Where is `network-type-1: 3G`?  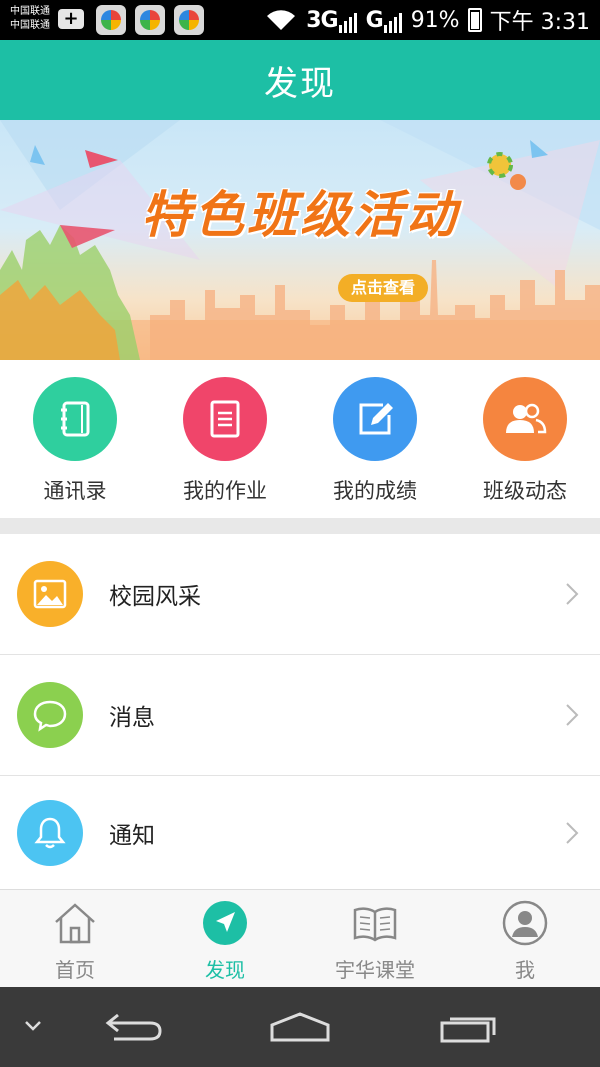 network-type-1: 3G is located at coordinates (322, 20).